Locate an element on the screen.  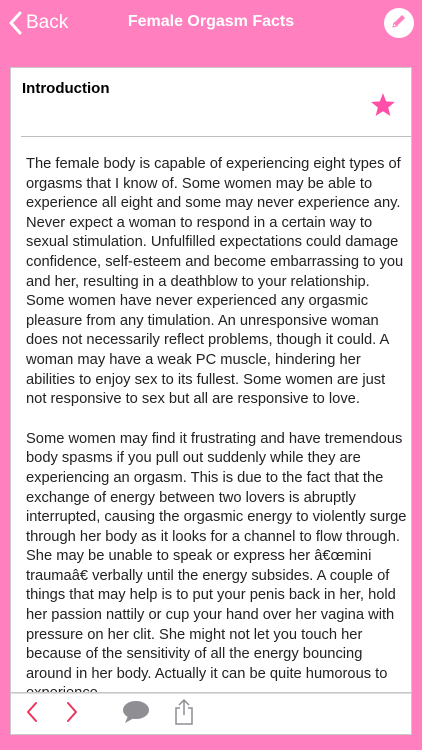
speech-bubble-icon is located at coordinates (136, 714).